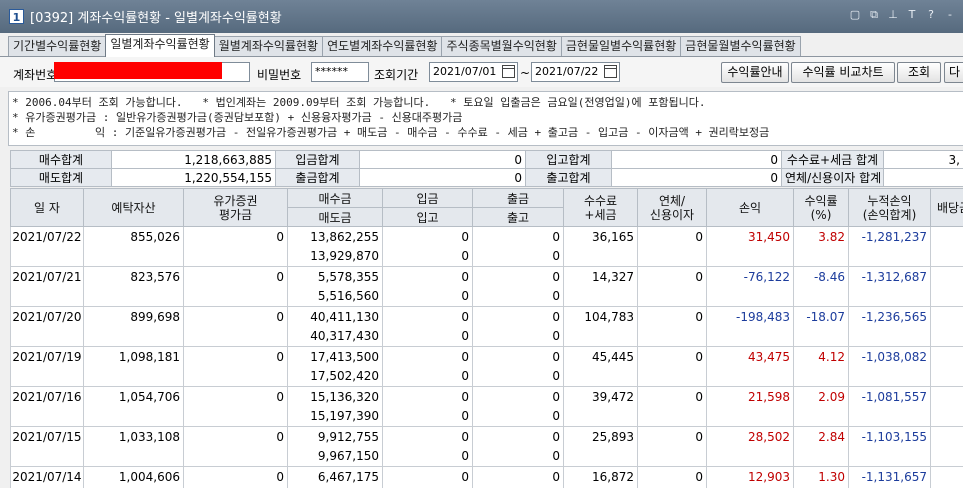 The width and height of the screenshot is (963, 488). I want to click on tab-5: 금현물일별수익률현황, so click(621, 46).